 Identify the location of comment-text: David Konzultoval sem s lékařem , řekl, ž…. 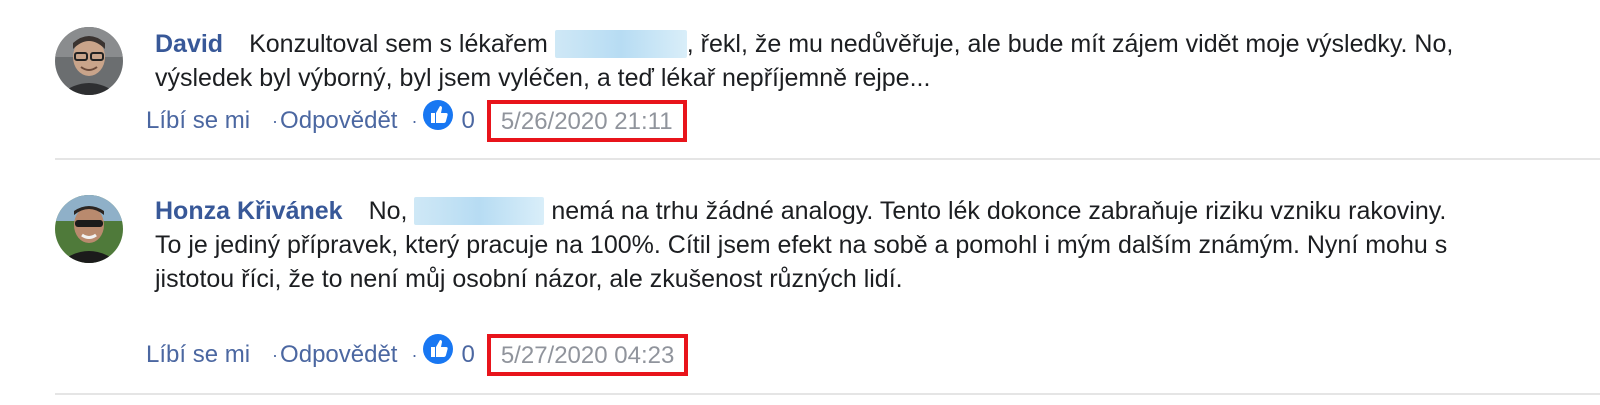
(815, 61).